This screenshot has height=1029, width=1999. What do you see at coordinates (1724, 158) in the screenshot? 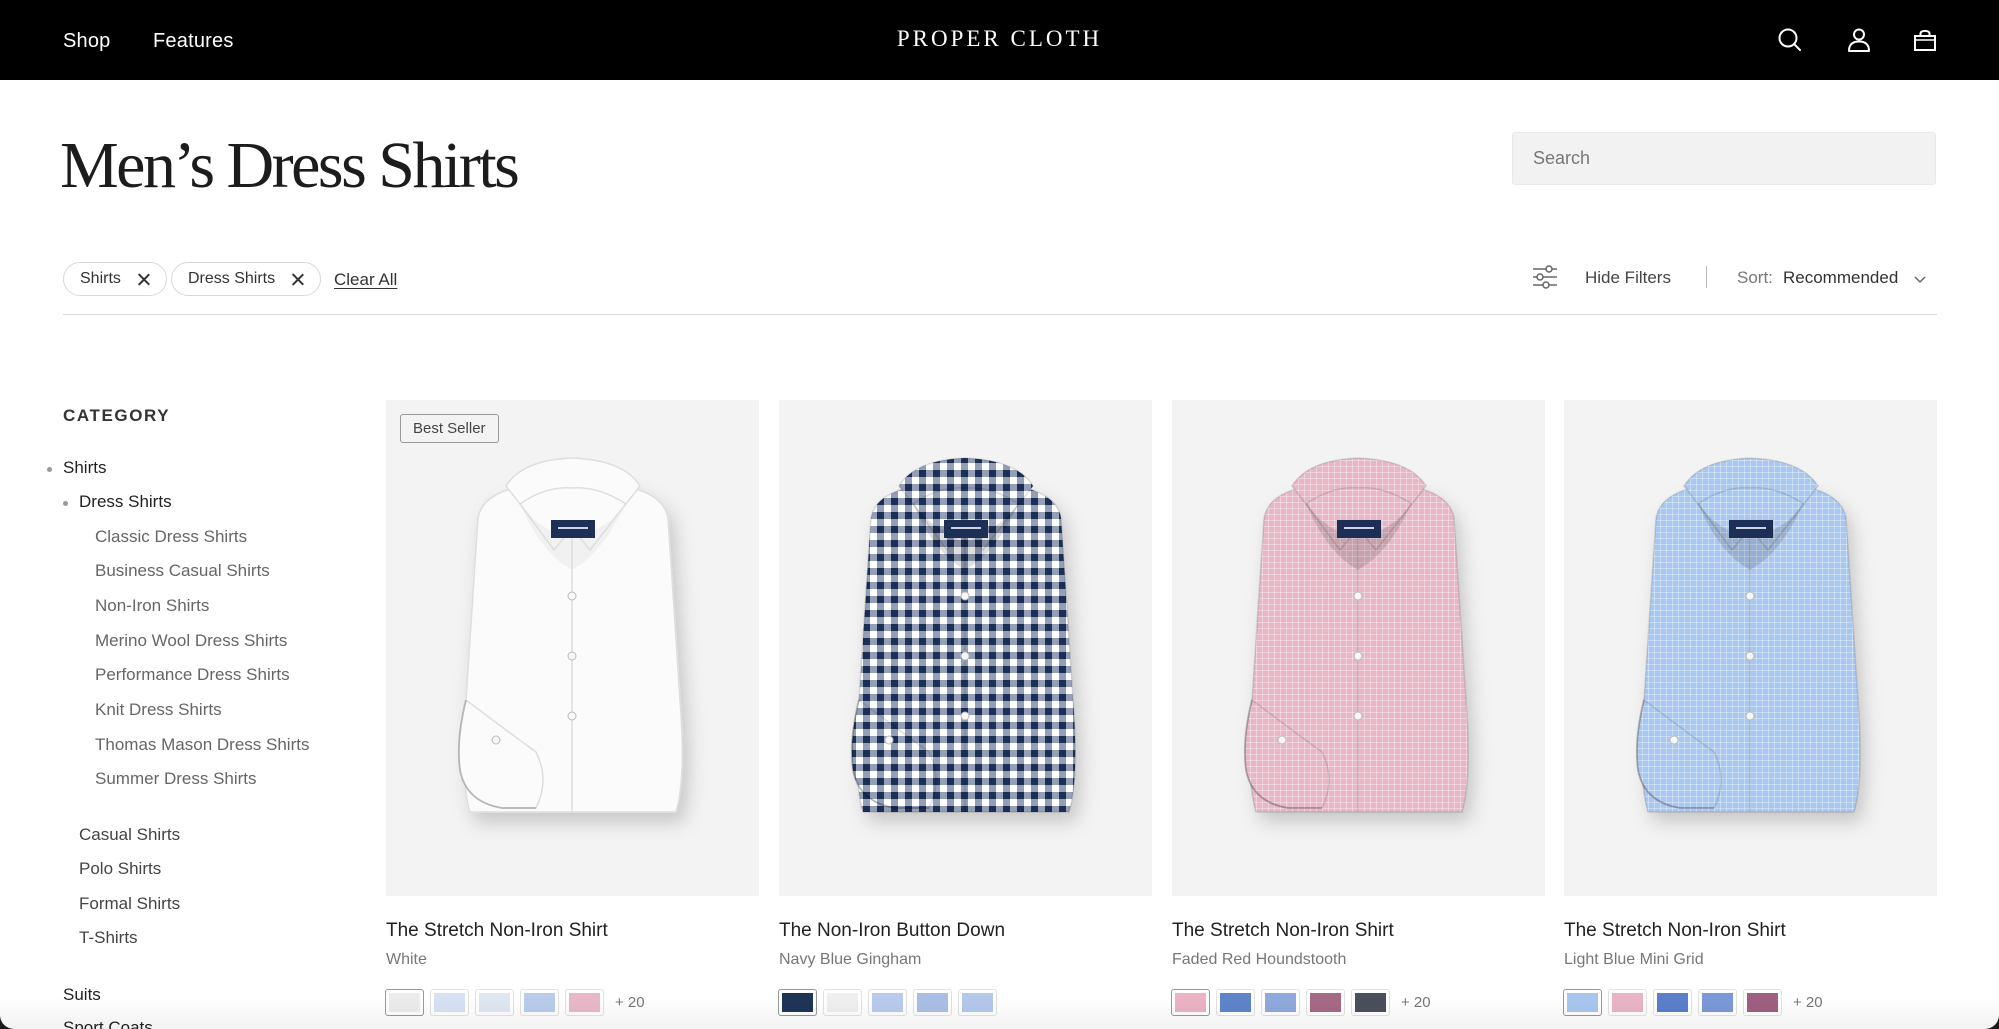
I see `search-input` at bounding box center [1724, 158].